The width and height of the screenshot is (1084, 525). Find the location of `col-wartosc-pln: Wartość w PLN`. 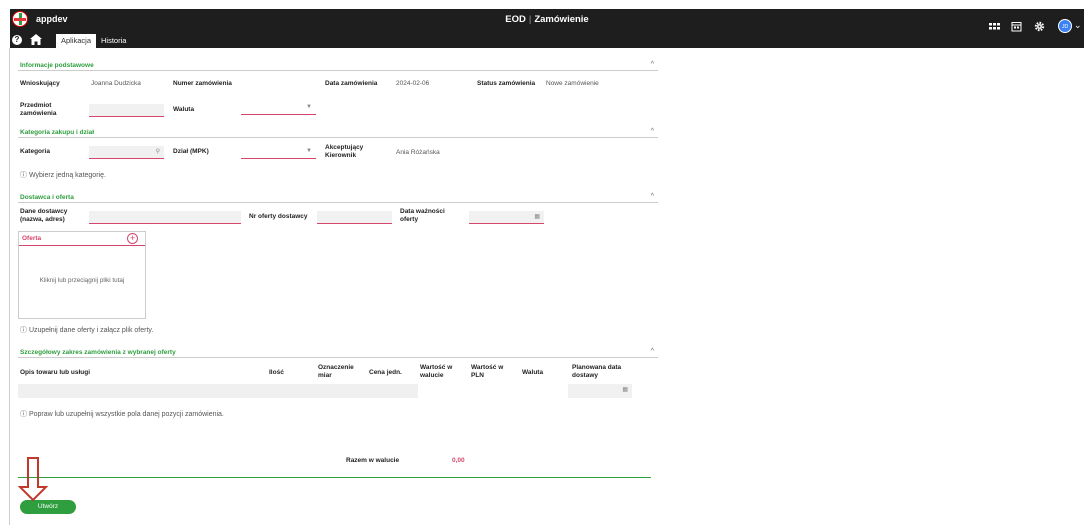

col-wartosc-pln: Wartość w PLN is located at coordinates (487, 372).